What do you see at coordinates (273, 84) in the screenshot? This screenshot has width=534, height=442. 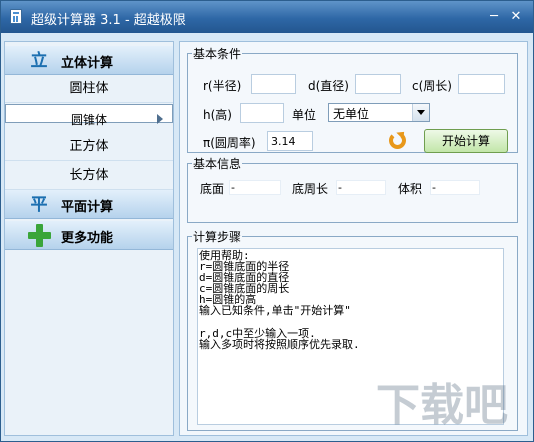 I see `radius-input` at bounding box center [273, 84].